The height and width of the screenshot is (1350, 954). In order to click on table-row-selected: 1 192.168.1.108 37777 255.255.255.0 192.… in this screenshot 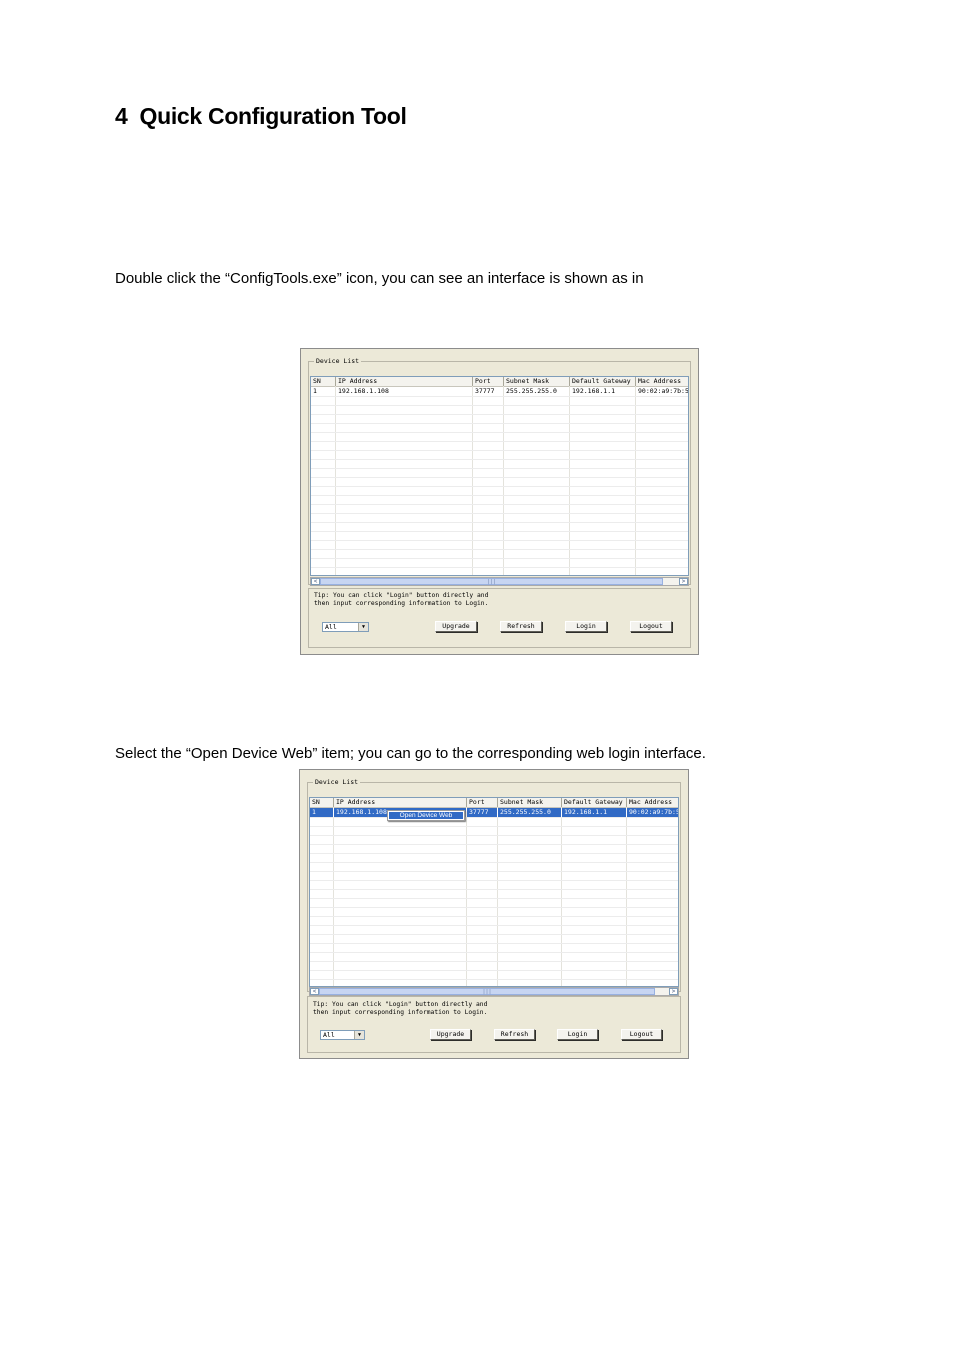, I will do `click(494, 812)`.